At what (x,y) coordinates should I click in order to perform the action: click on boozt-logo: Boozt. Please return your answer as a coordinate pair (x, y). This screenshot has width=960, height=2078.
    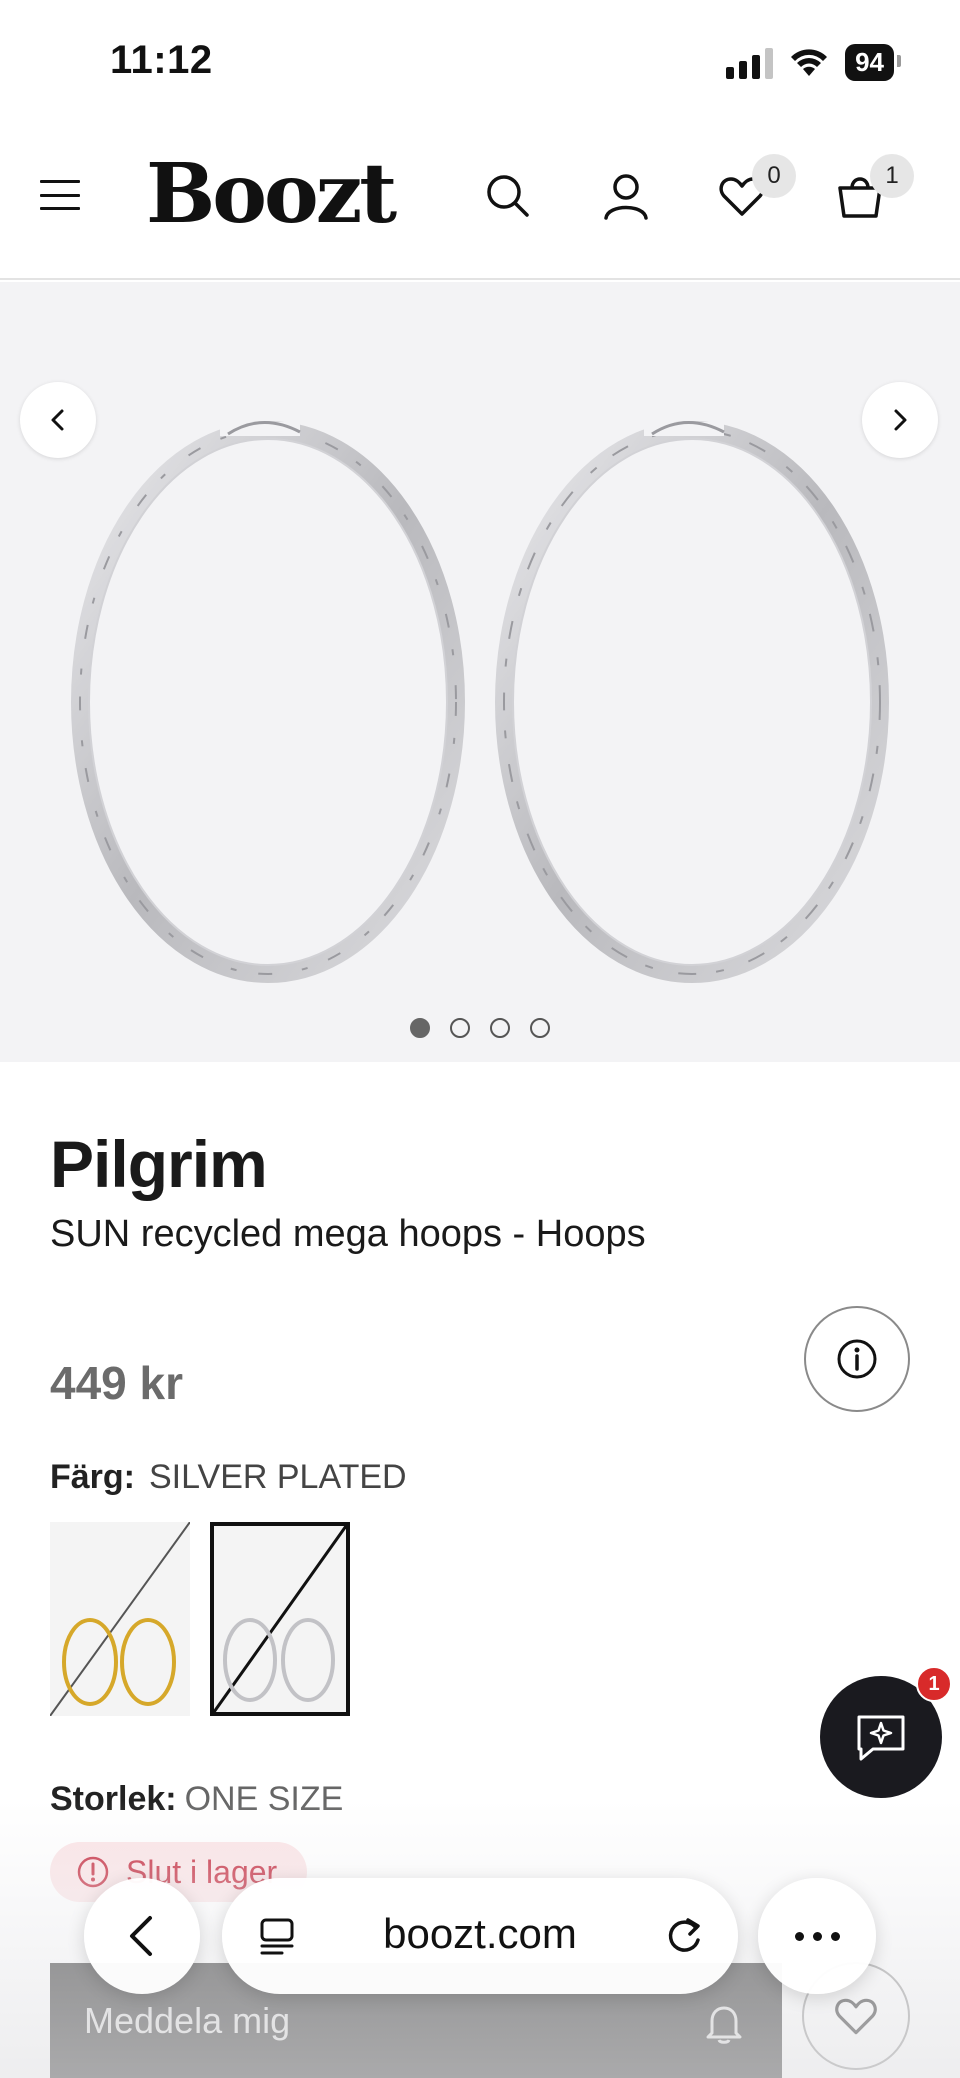
    Looking at the image, I should click on (271, 194).